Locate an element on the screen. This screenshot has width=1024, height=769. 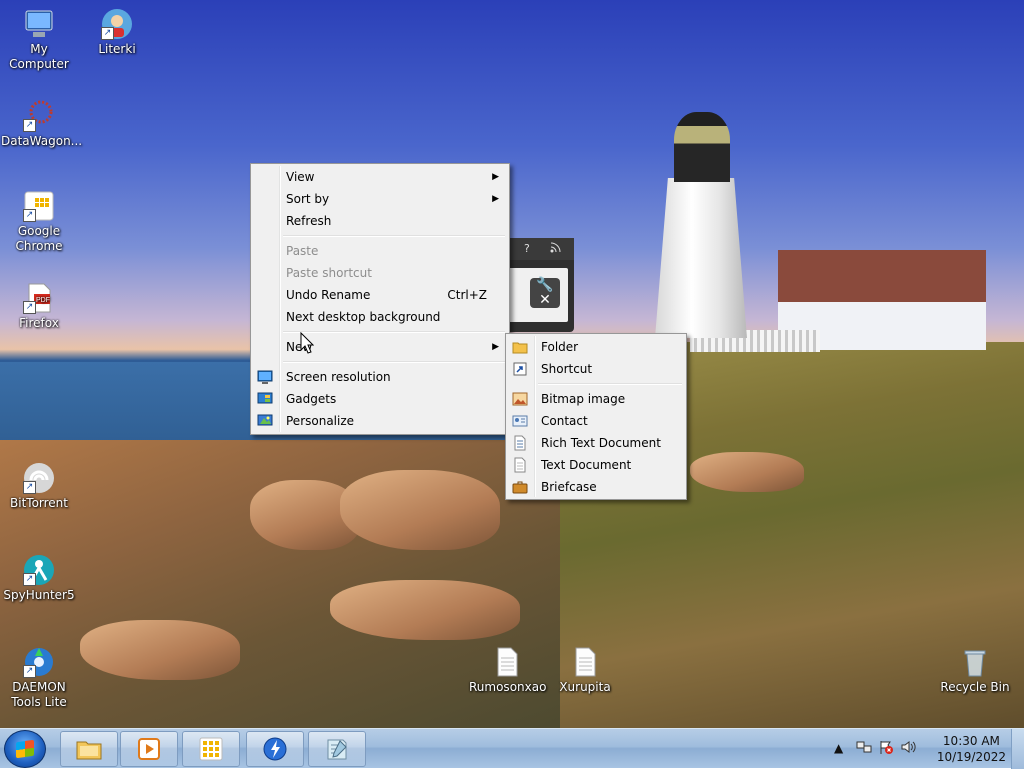
taskbar-app-grid is located at coordinates (211, 749).